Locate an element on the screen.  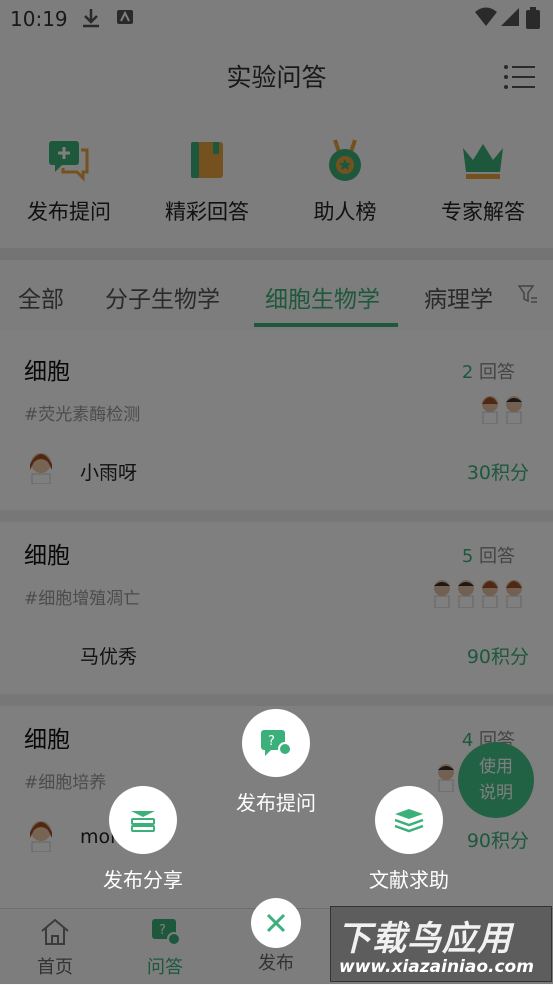
watermark-logo: 下载鸟应用 www.xiazainiao.com is located at coordinates (441, 944).